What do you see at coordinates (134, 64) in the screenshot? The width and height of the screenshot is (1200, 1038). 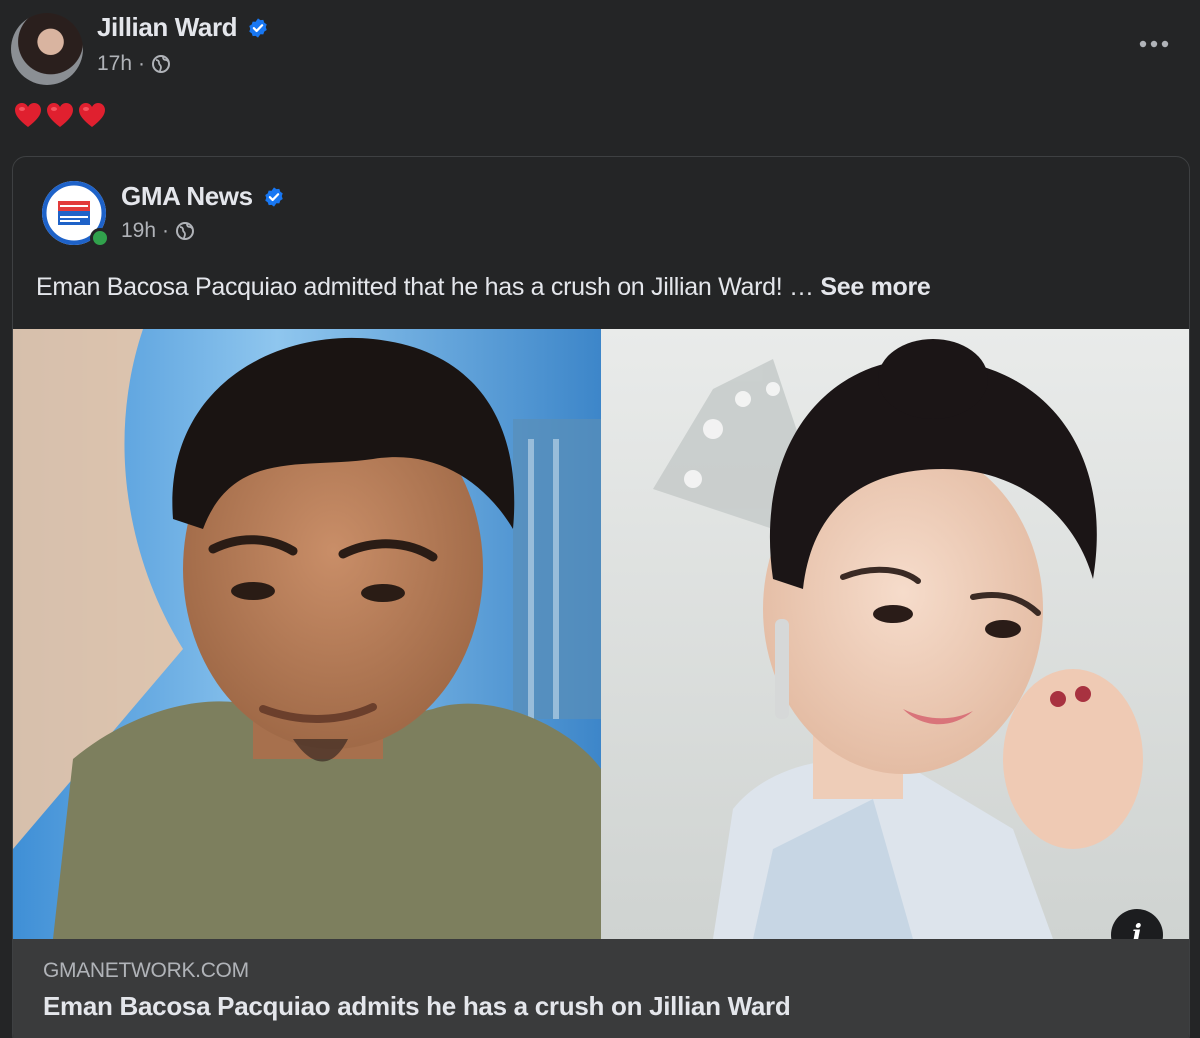 I see `post-meta: 17h ·` at bounding box center [134, 64].